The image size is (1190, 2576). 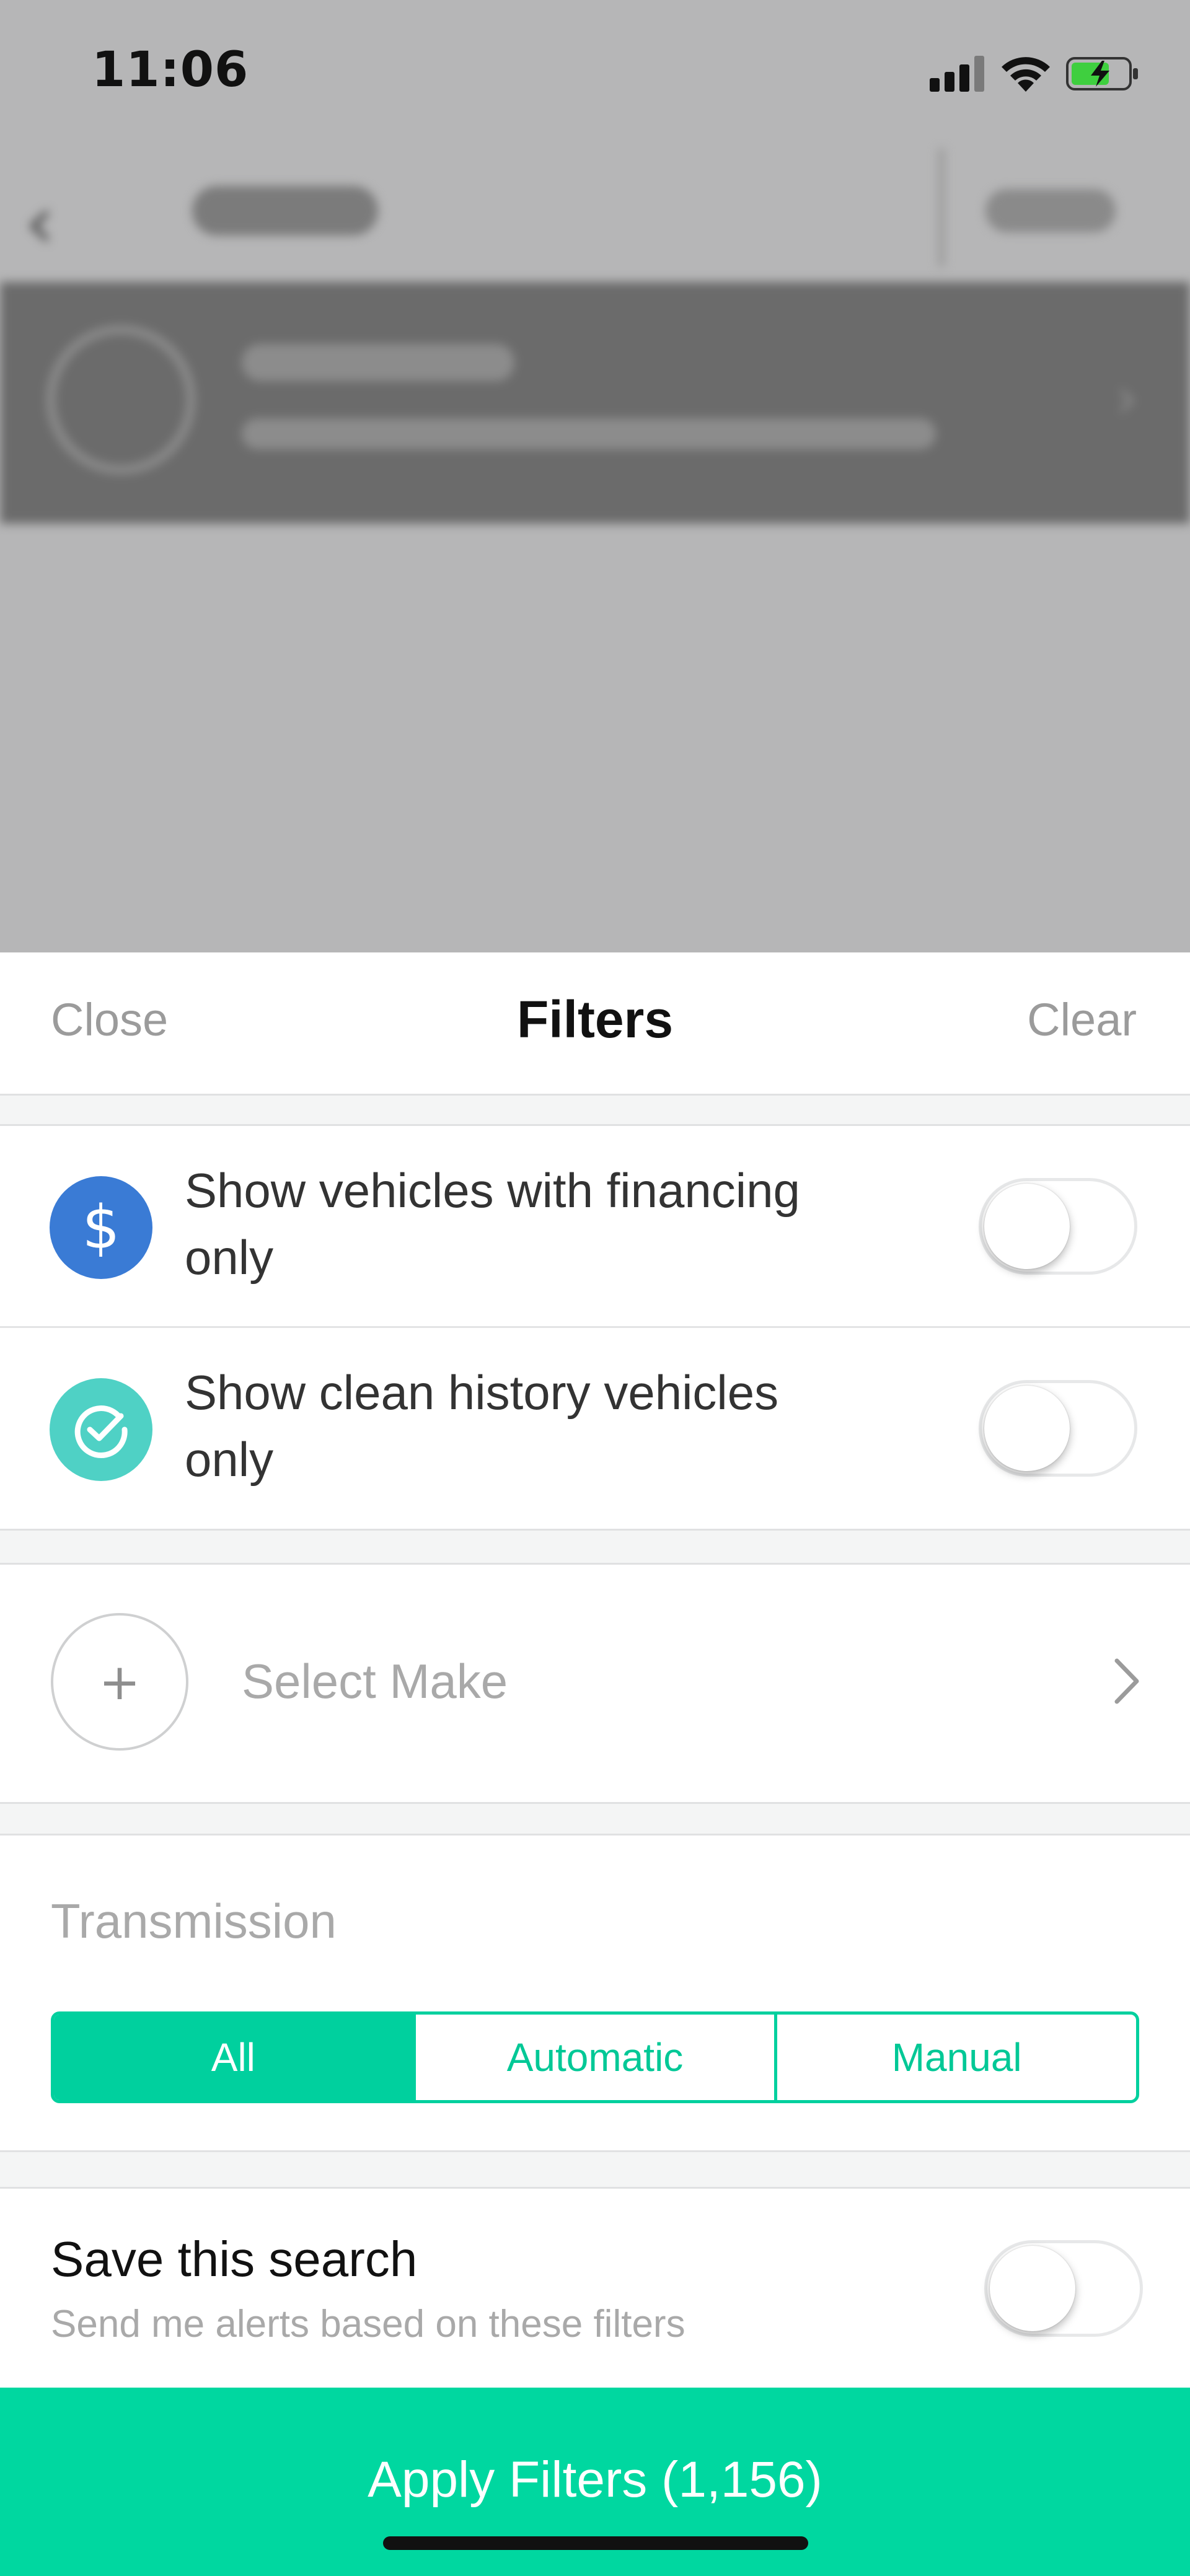 I want to click on signal-icon, so click(x=957, y=73).